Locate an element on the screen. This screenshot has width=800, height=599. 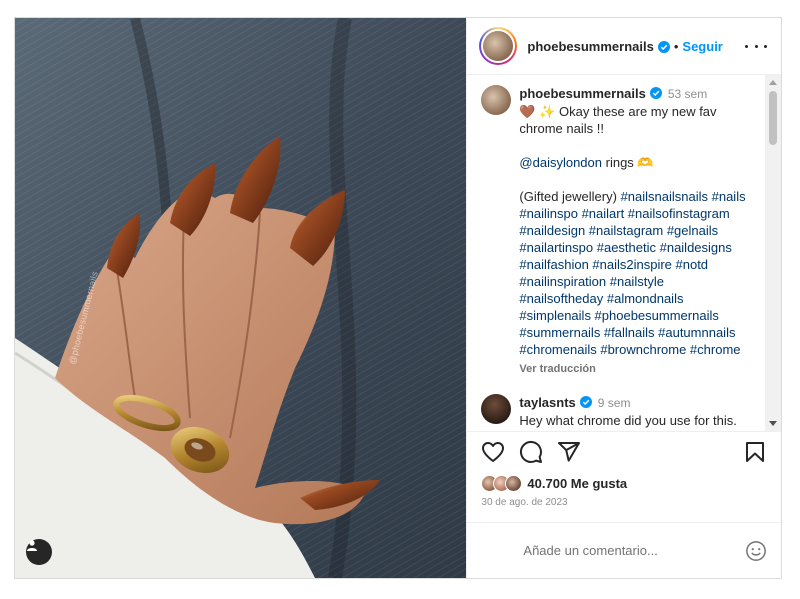
emoji-icon is located at coordinates (756, 551).